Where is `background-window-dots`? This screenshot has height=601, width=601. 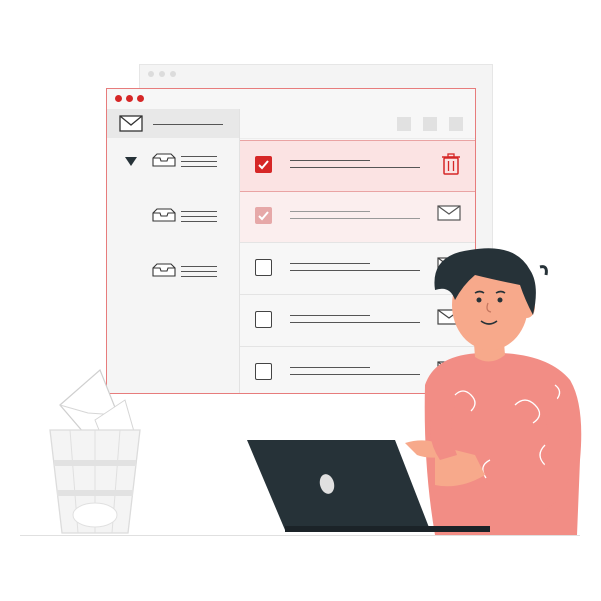 background-window-dots is located at coordinates (162, 74).